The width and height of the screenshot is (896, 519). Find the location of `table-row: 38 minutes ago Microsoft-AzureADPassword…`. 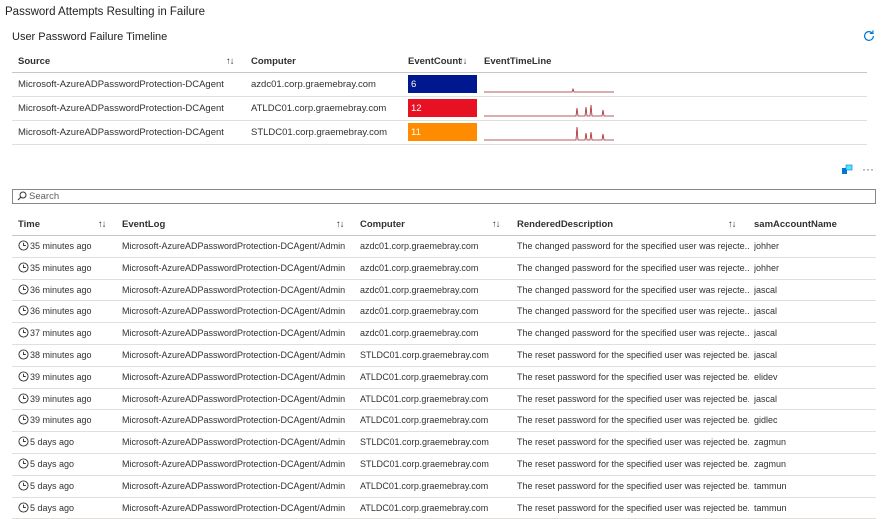

table-row: 38 minutes ago Microsoft-AzureADPassword… is located at coordinates (444, 356).